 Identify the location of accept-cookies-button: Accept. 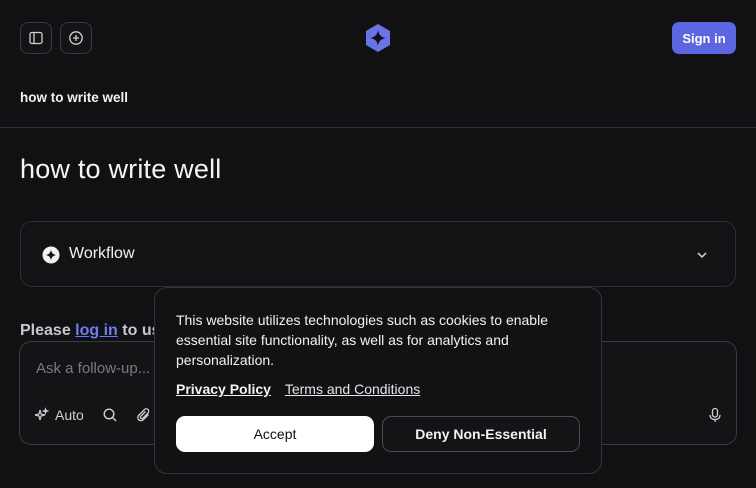
(275, 434).